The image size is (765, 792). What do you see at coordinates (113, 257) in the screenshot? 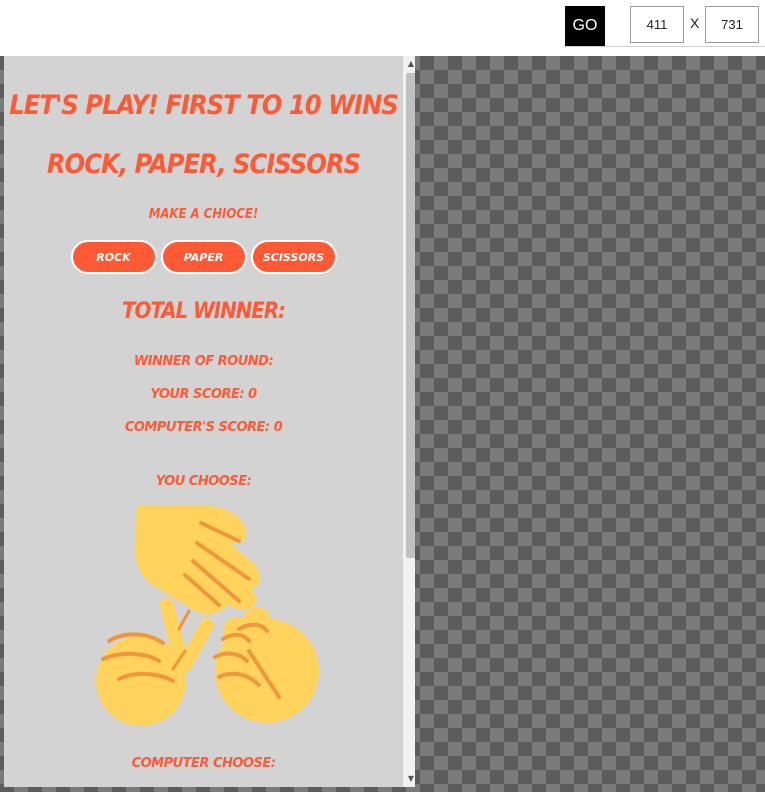
I see `rock-button: Rock` at bounding box center [113, 257].